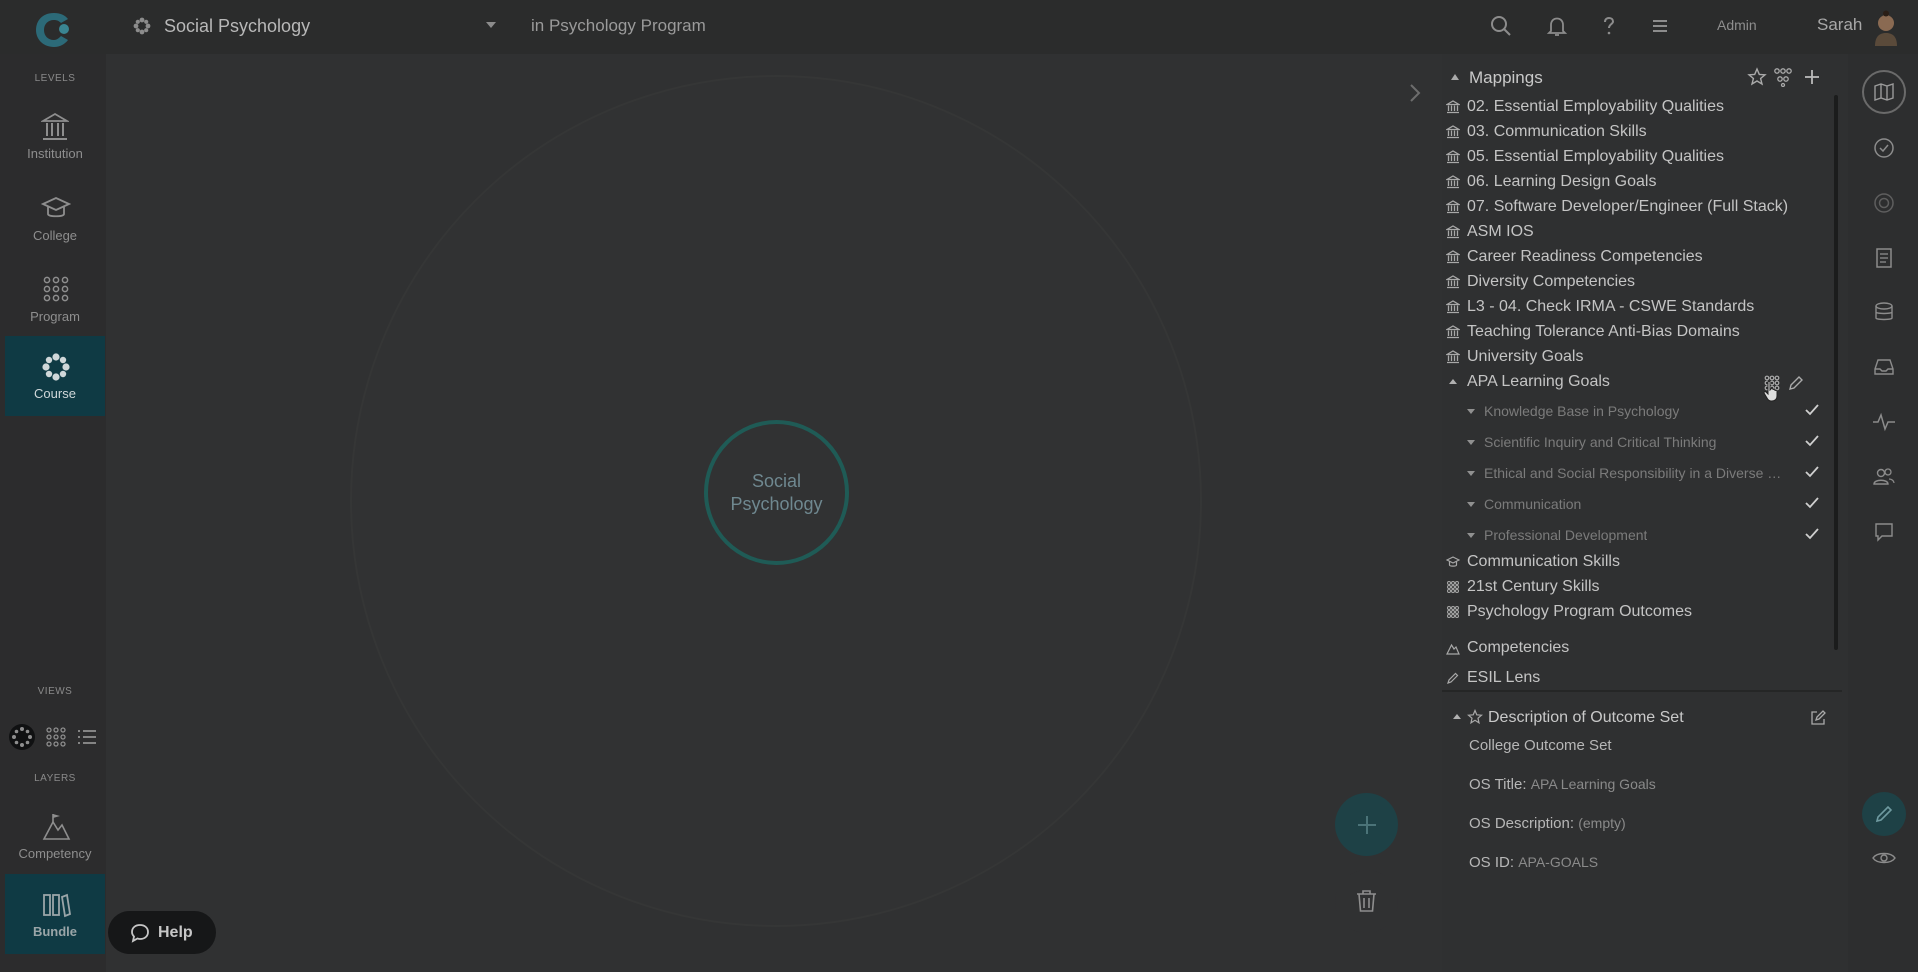 The width and height of the screenshot is (1918, 972). Describe the element at coordinates (1884, 312) in the screenshot. I see `database-icon` at that location.